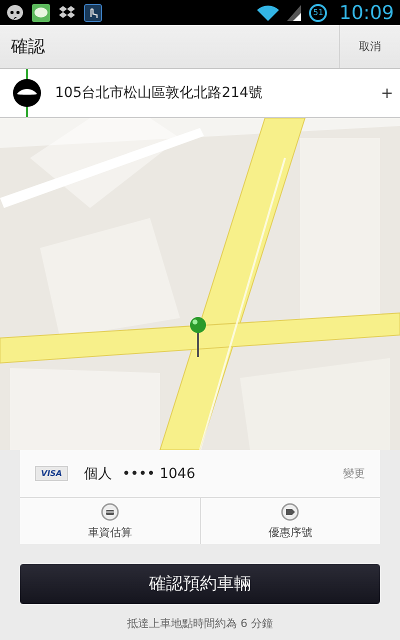 The height and width of the screenshot is (640, 400). Describe the element at coordinates (214, 93) in the screenshot. I see `pickup-address: 105台北市松山區敦化北路214號` at that location.